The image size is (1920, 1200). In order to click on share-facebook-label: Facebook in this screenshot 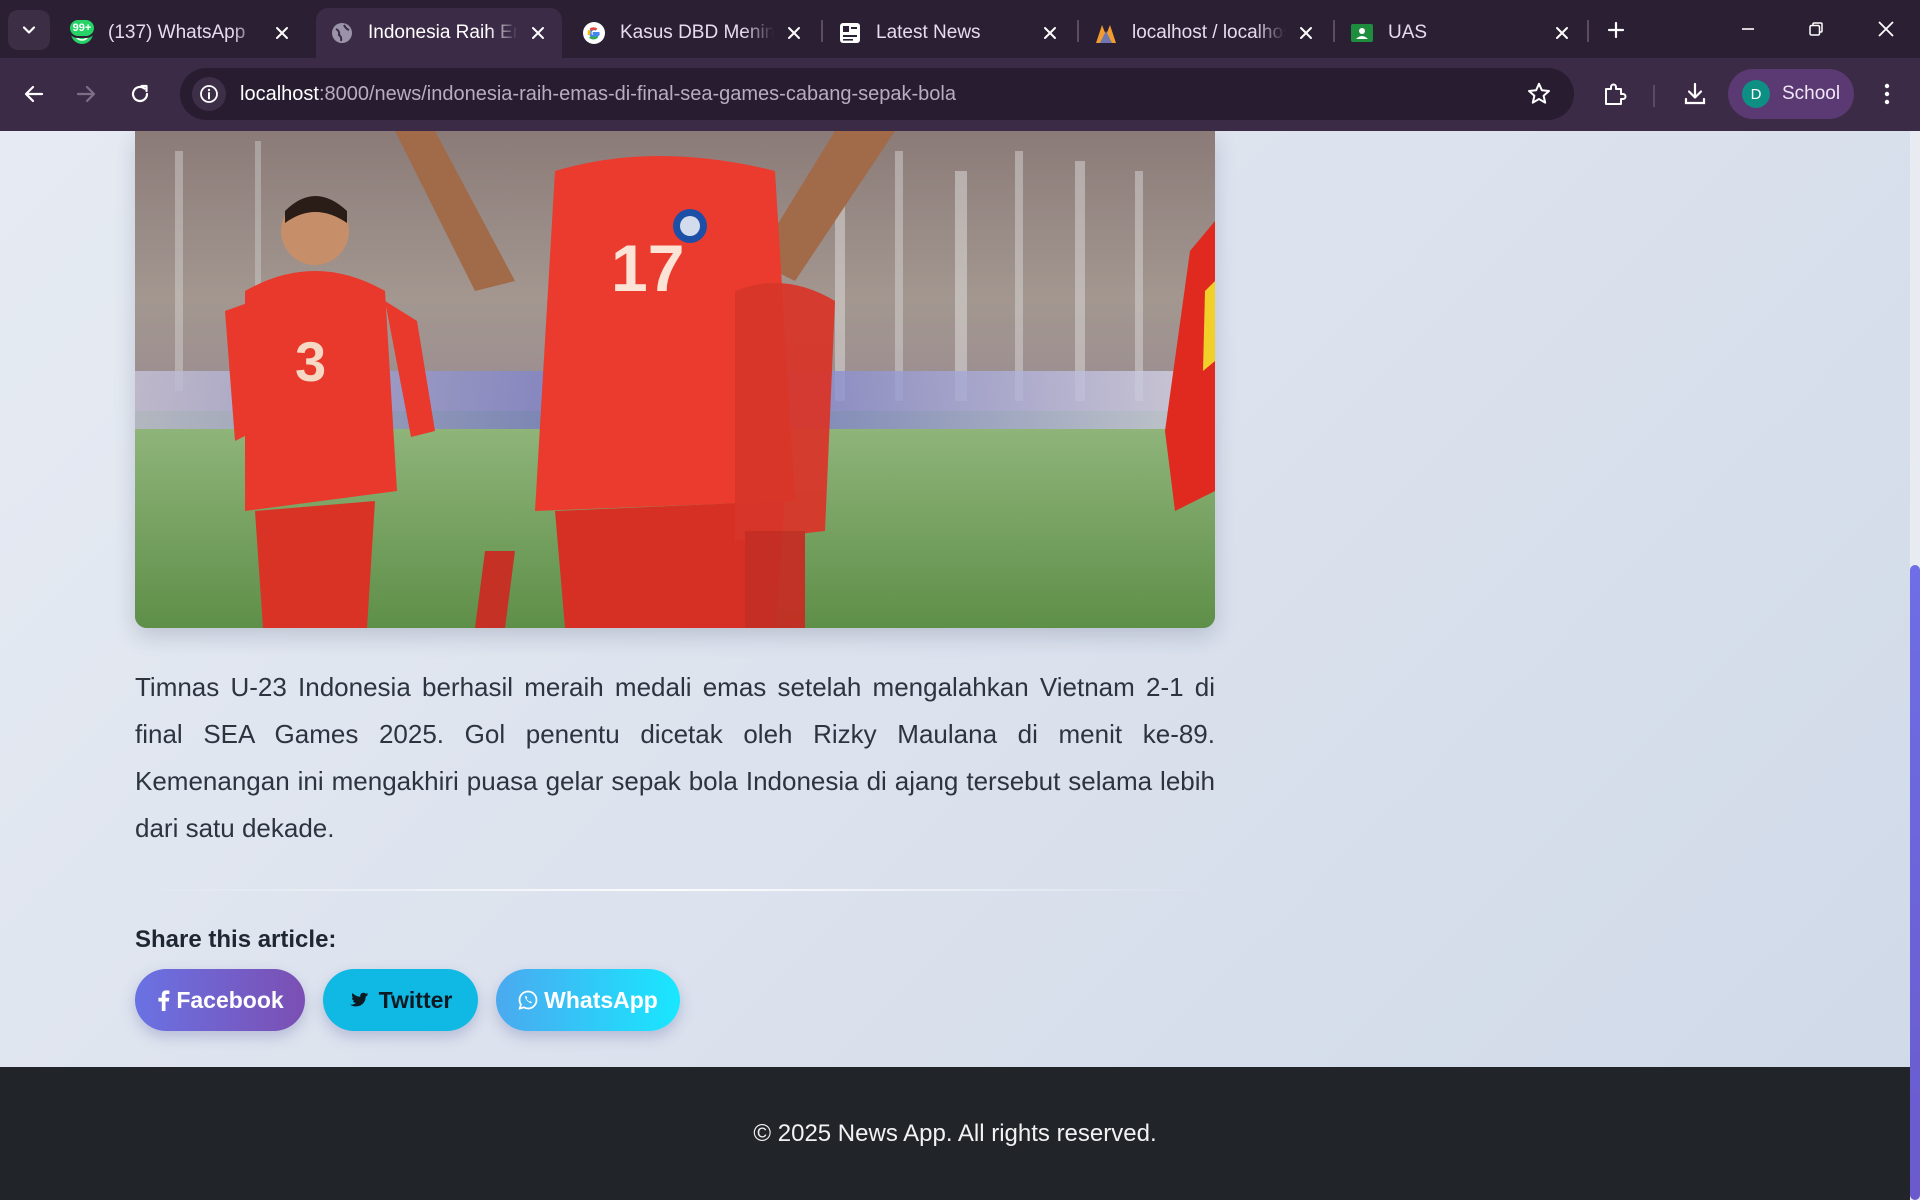, I will do `click(230, 999)`.